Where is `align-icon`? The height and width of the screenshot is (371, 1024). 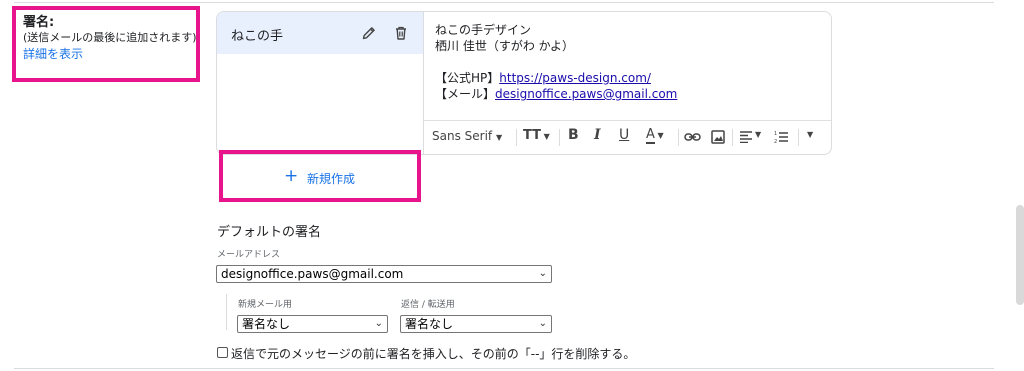 align-icon is located at coordinates (746, 137).